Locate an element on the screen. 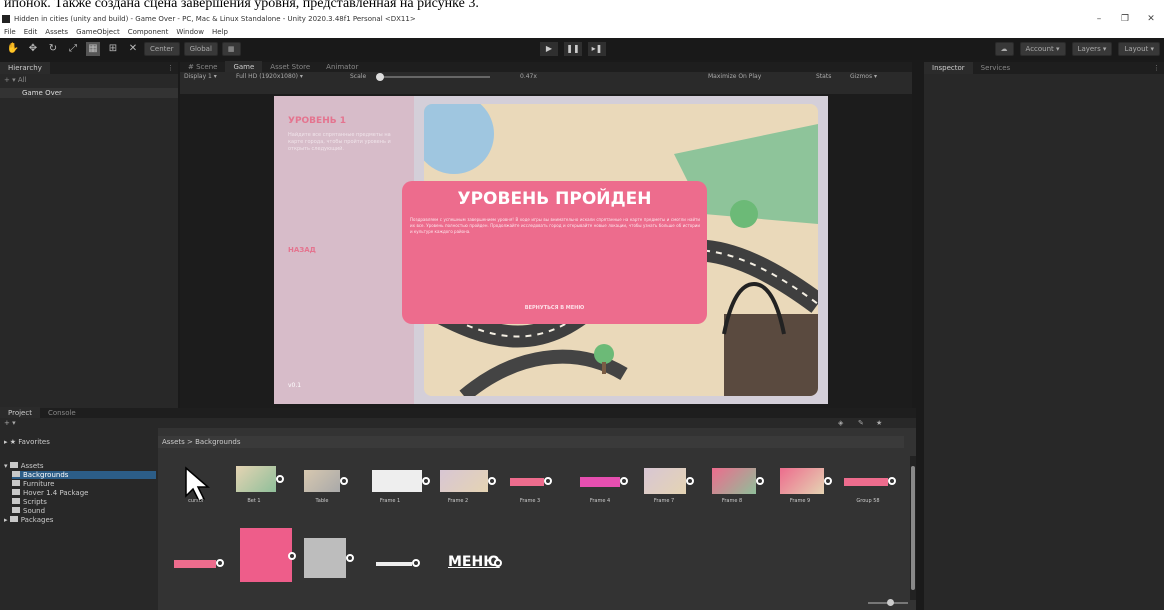  menu-window: Window is located at coordinates (190, 32).